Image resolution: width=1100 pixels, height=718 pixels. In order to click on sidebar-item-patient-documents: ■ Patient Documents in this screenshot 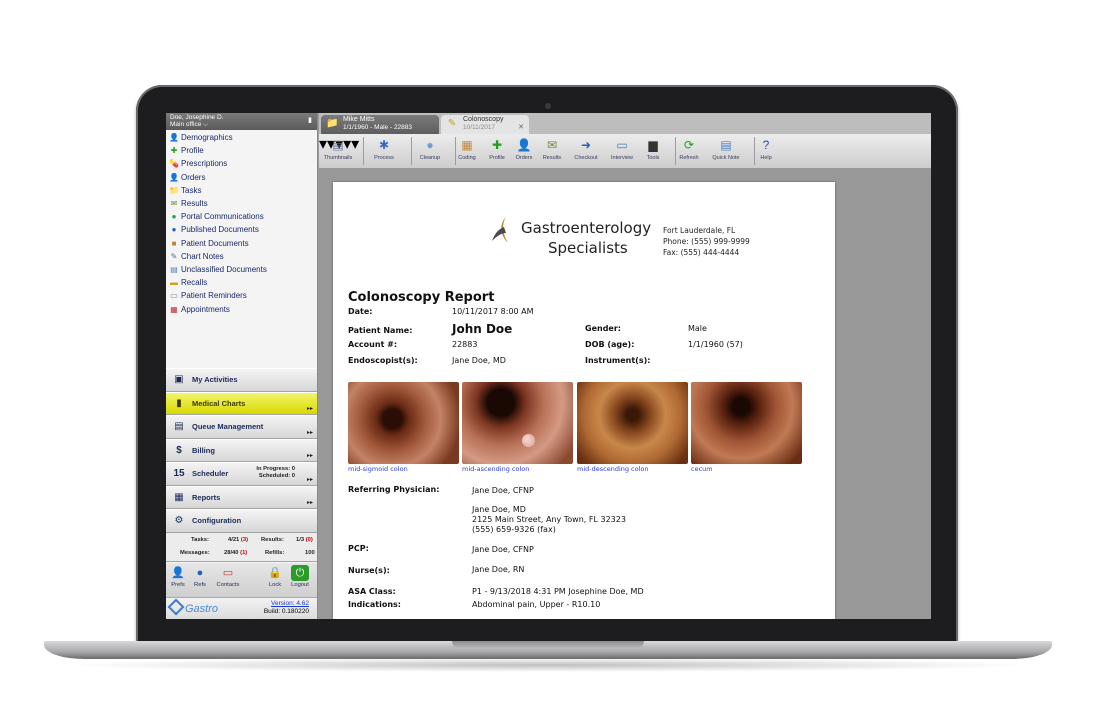, I will do `click(241, 243)`.